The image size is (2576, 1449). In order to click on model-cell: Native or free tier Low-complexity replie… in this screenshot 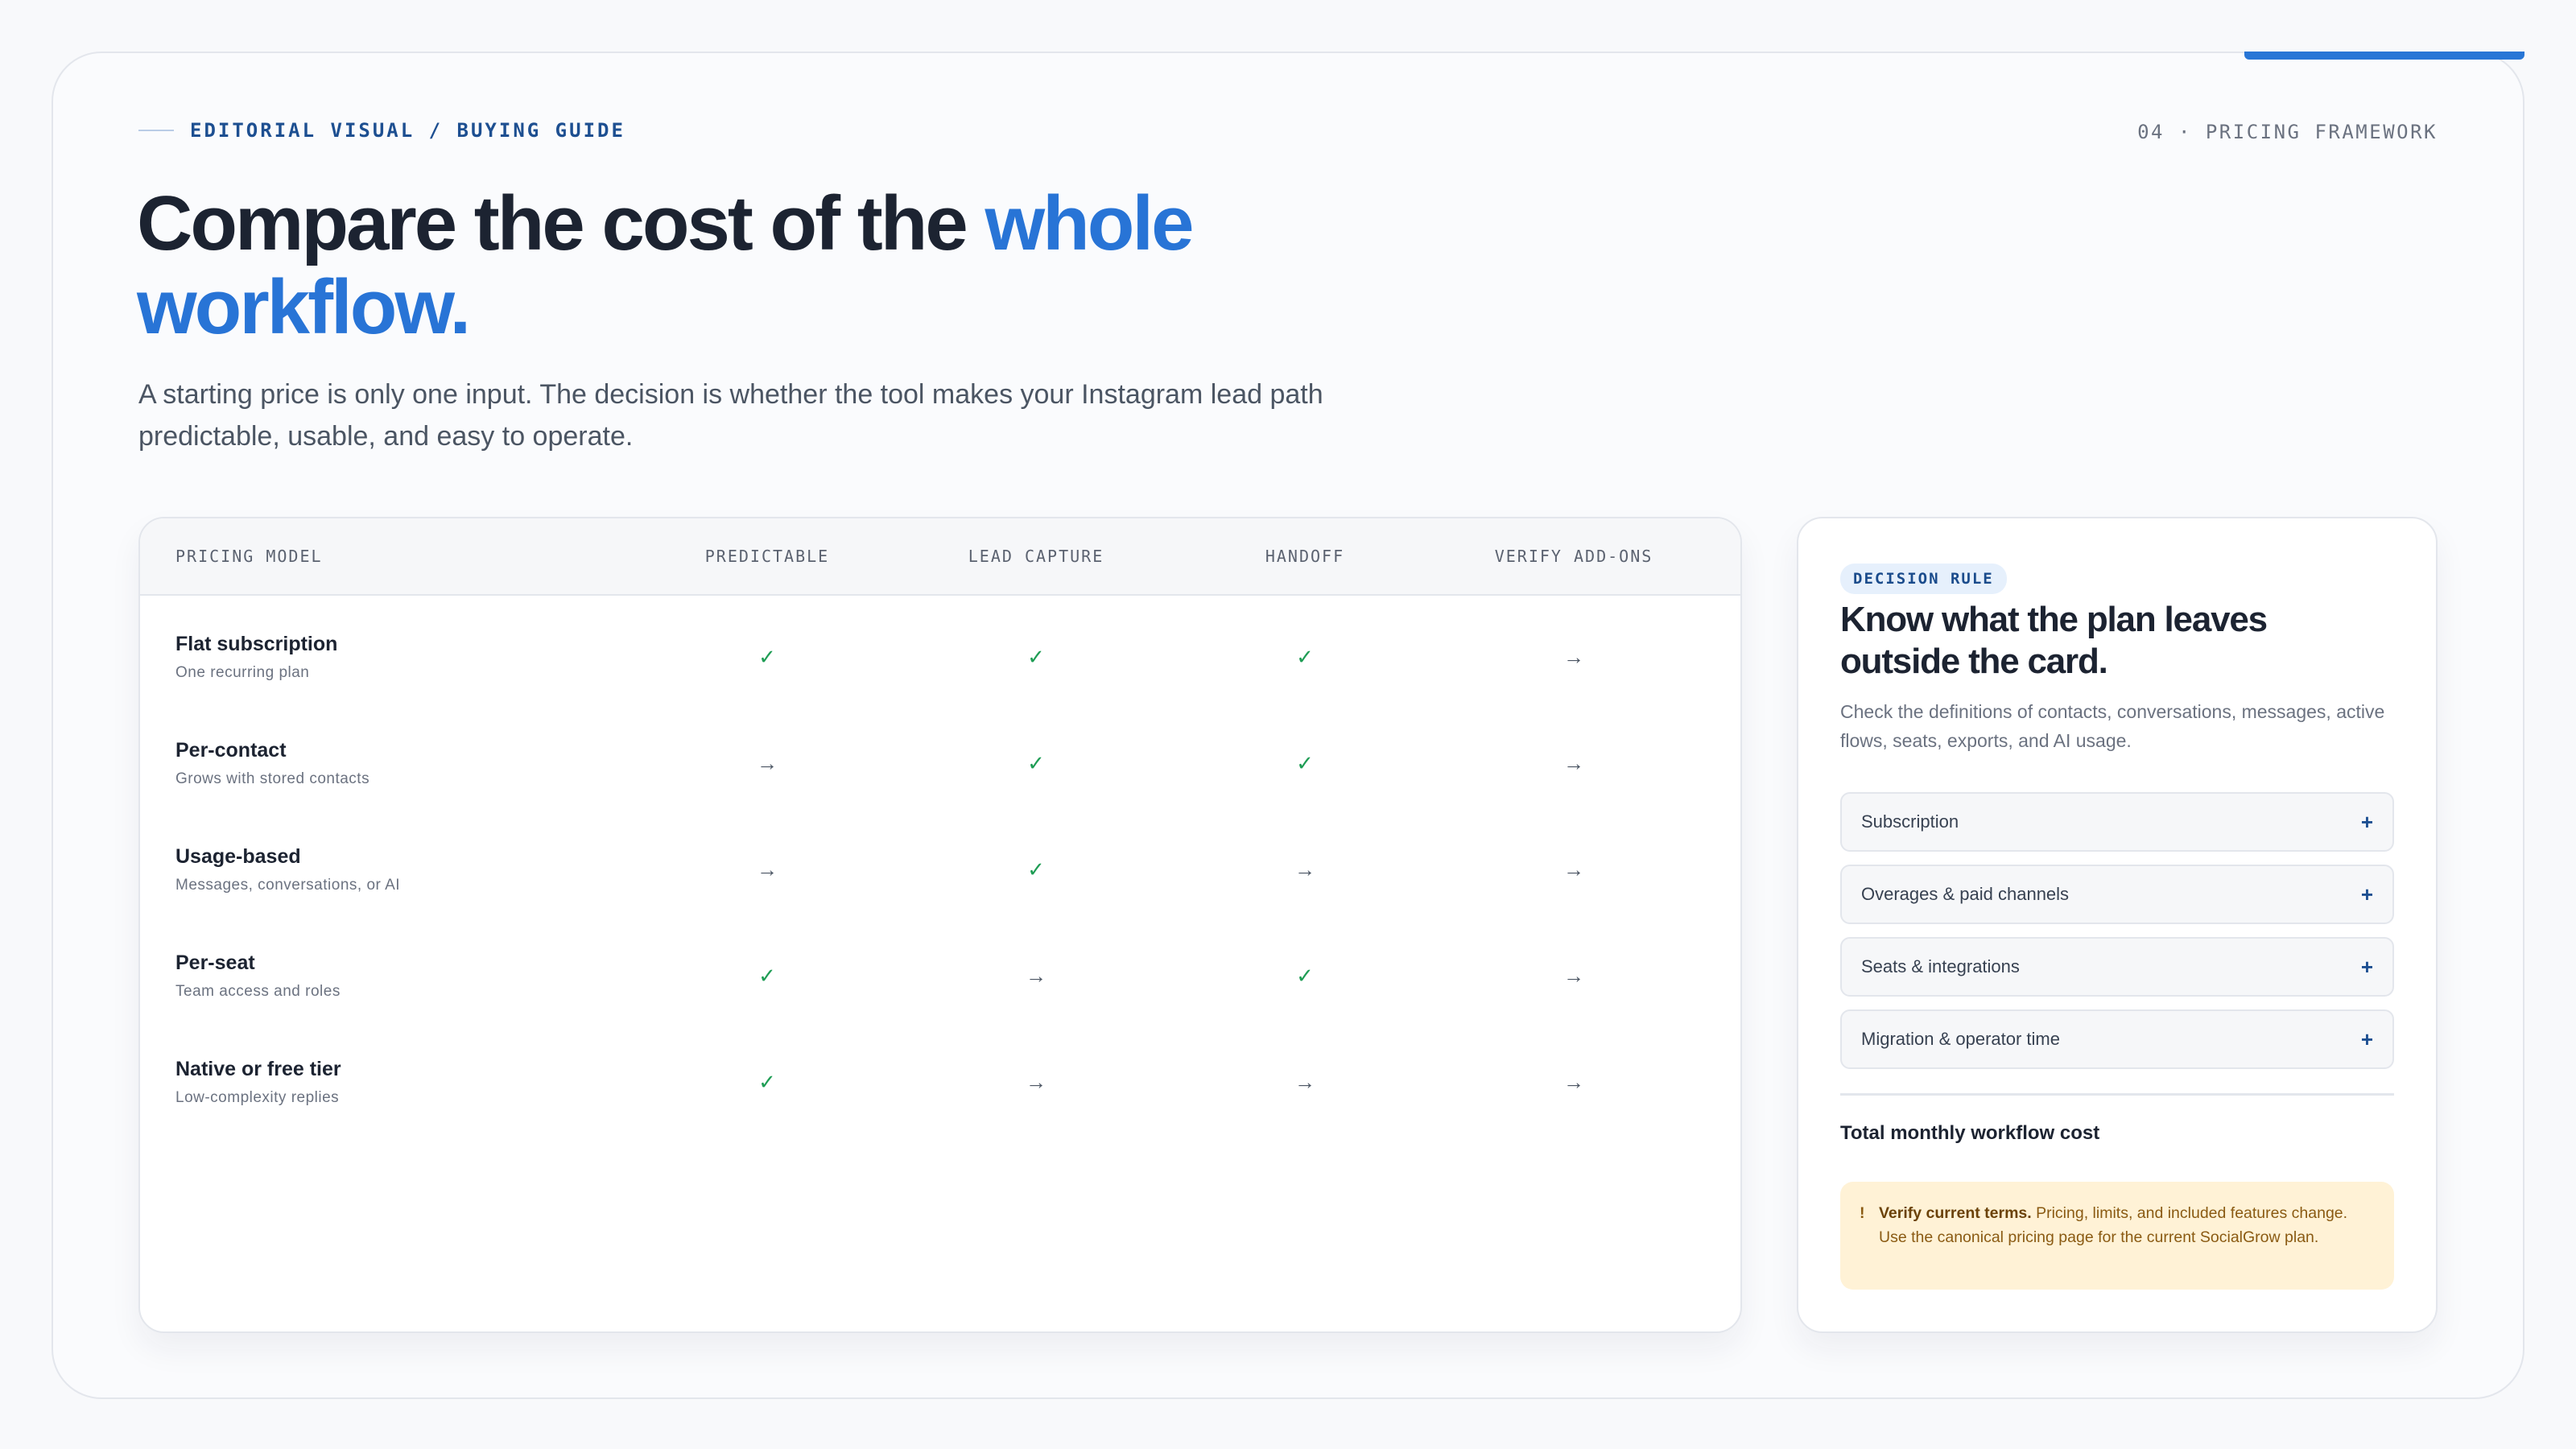, I will do `click(386, 1082)`.